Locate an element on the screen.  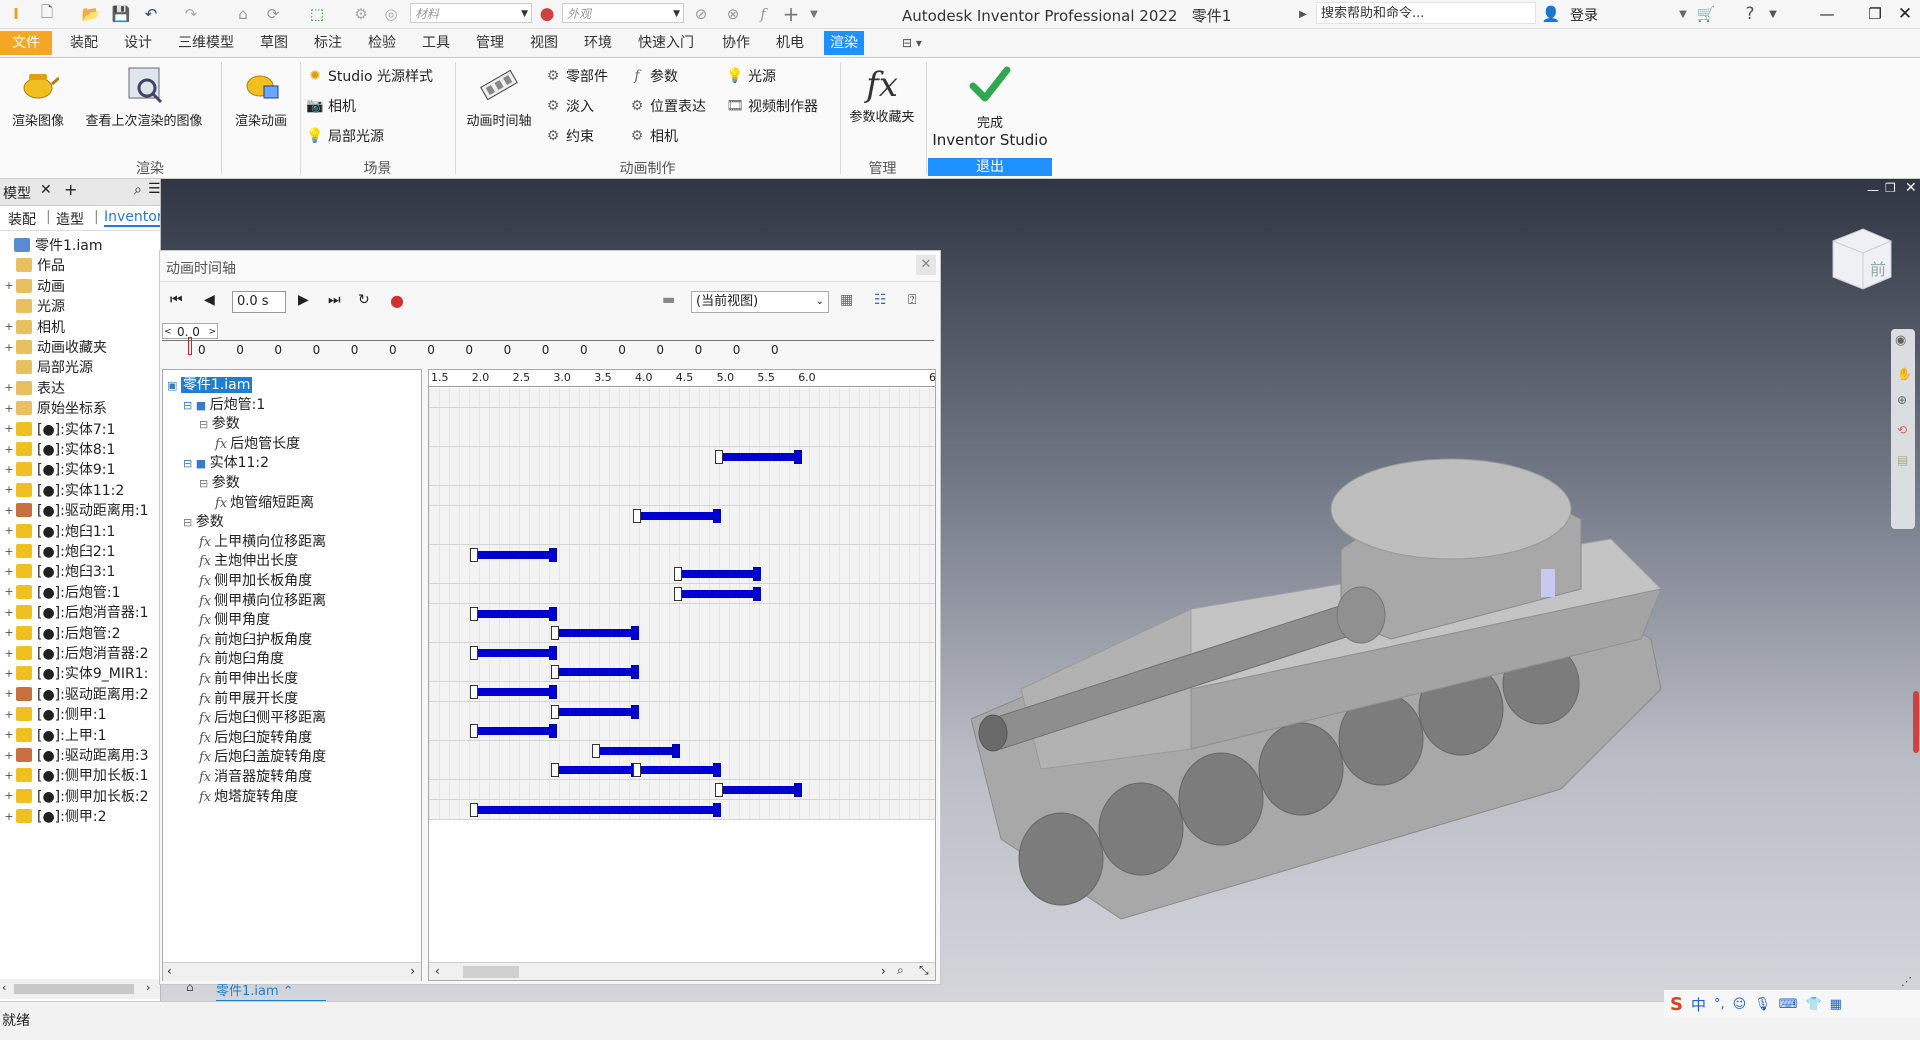
viewport-scroll-indicator is located at coordinates (1916, 722).